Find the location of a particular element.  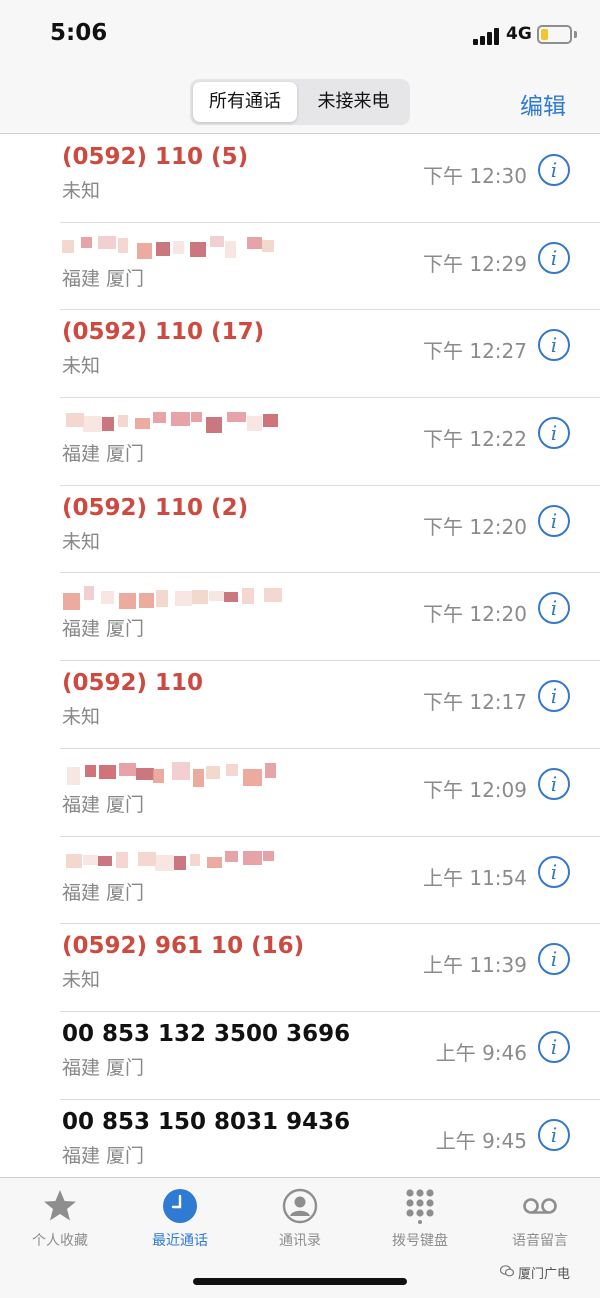

tab-label: 语音留言 is located at coordinates (540, 1241).